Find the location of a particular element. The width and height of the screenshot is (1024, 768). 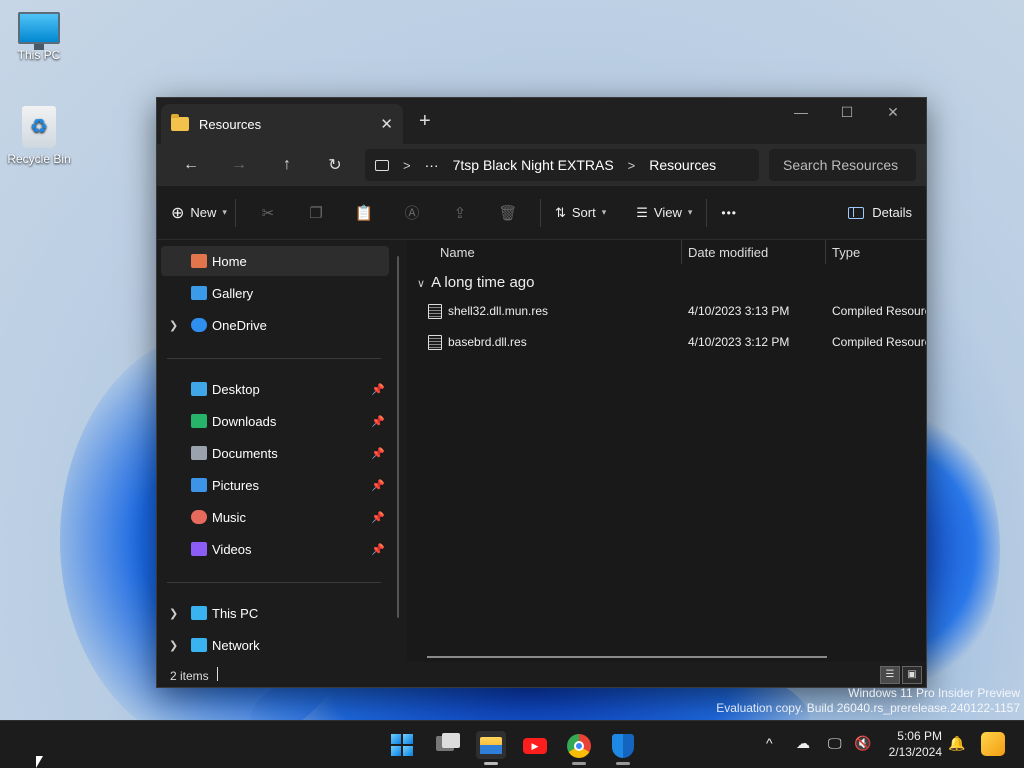

volume-muted-icon: 🔇 is located at coordinates (862, 743).